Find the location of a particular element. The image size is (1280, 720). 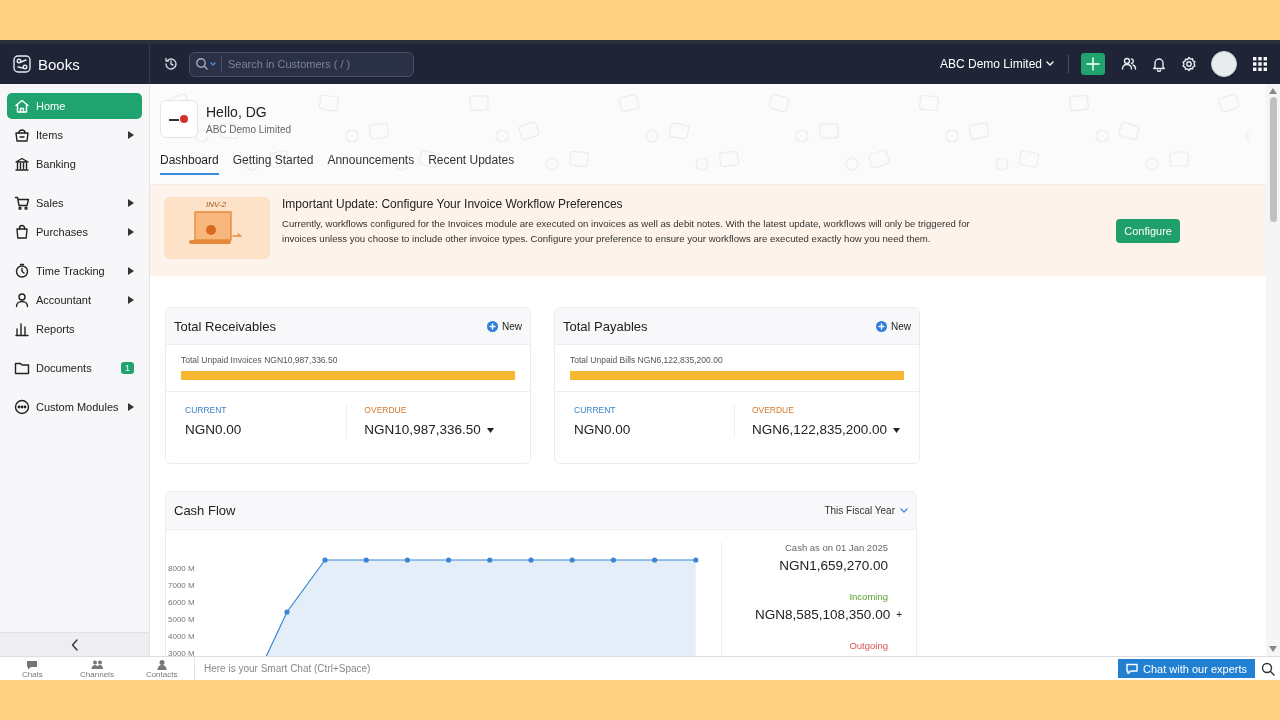

axis-label: 3000 M is located at coordinates (181, 652).